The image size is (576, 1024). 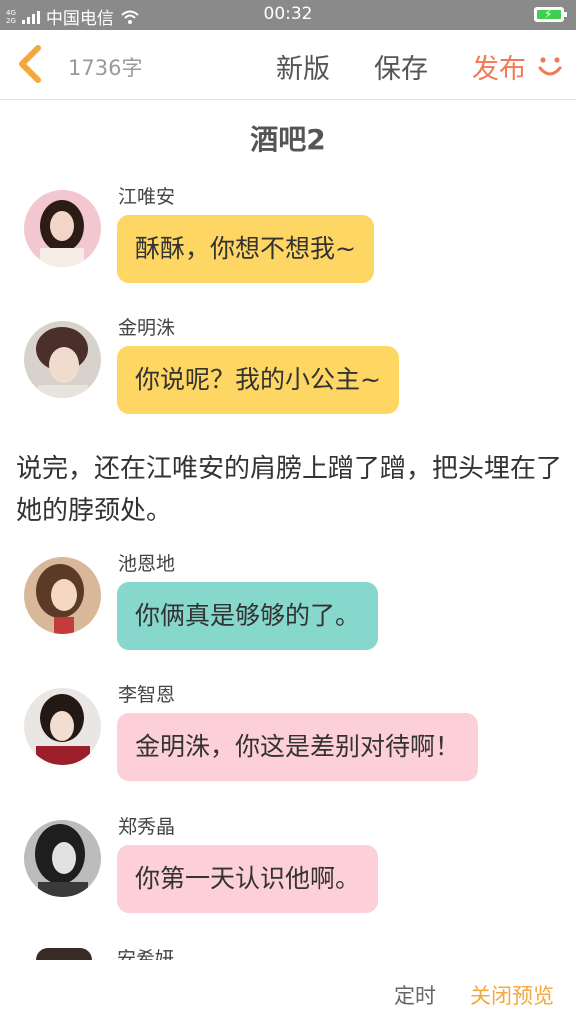 What do you see at coordinates (147, 328) in the screenshot?
I see `sender-name: 金明洙` at bounding box center [147, 328].